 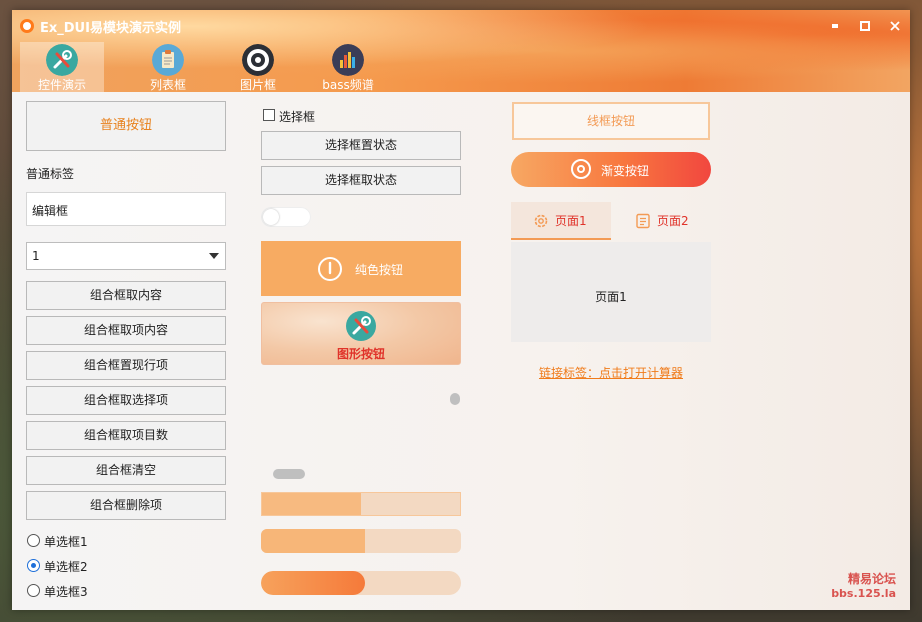 I want to click on tab-page-2: 页面2, so click(x=661, y=221).